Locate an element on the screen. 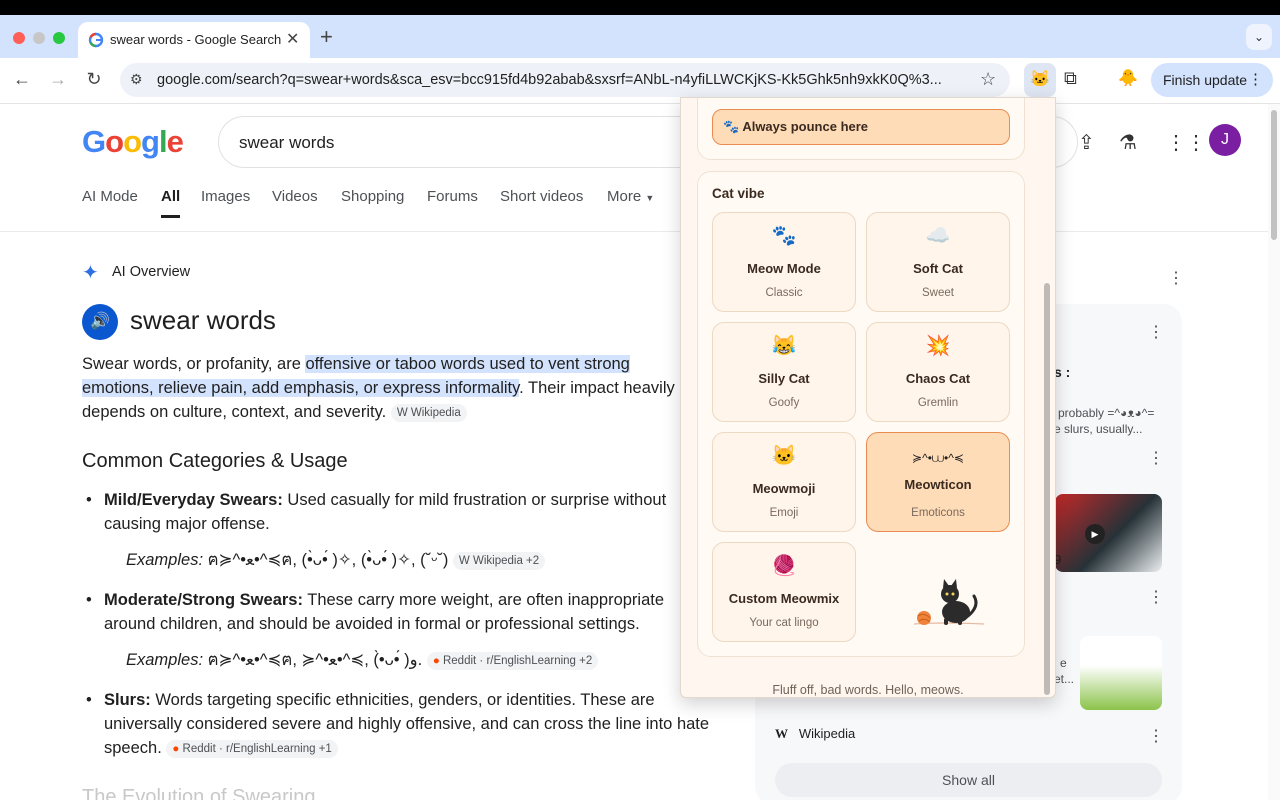 Image resolution: width=1280 pixels, height=800 pixels. maximize-window-button is located at coordinates (59, 38).